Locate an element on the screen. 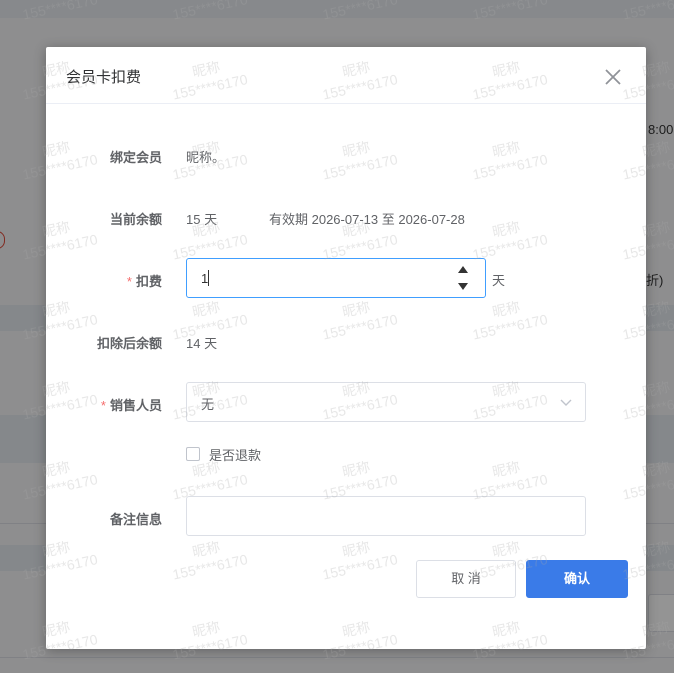 The width and height of the screenshot is (674, 673). close-icon is located at coordinates (613, 77).